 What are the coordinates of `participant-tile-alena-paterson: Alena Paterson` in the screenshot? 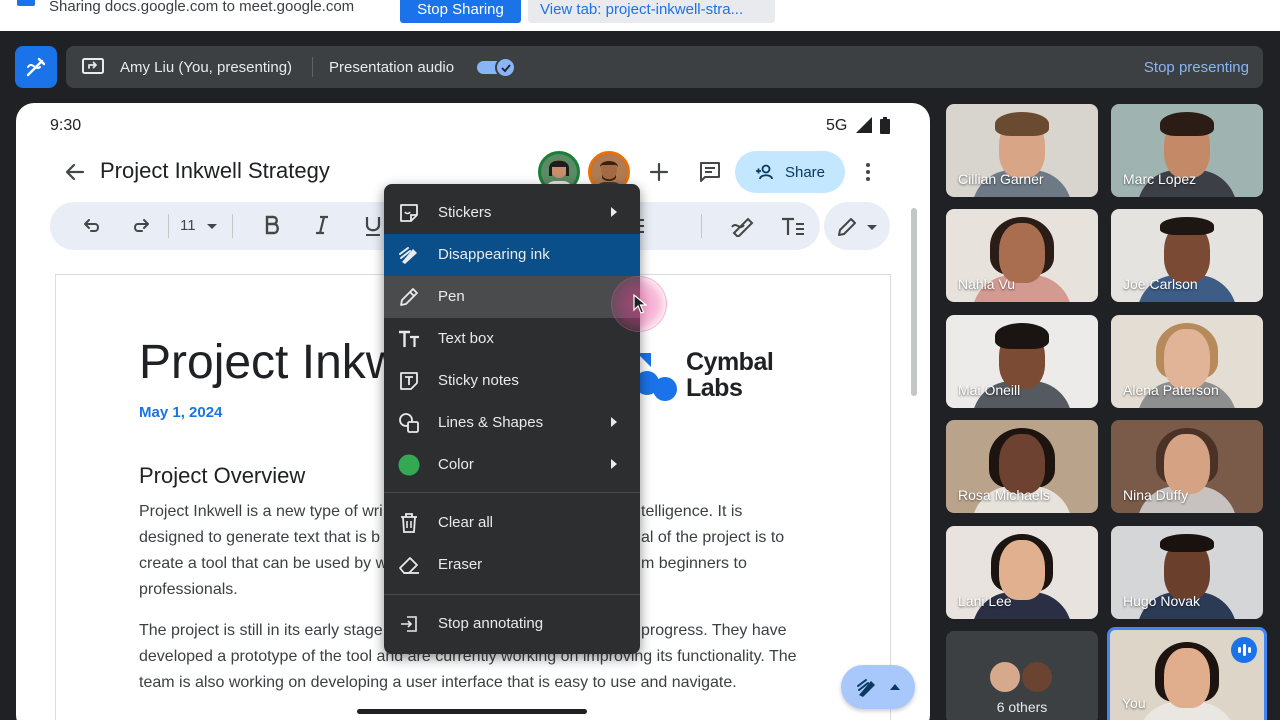 It's located at (1187, 361).